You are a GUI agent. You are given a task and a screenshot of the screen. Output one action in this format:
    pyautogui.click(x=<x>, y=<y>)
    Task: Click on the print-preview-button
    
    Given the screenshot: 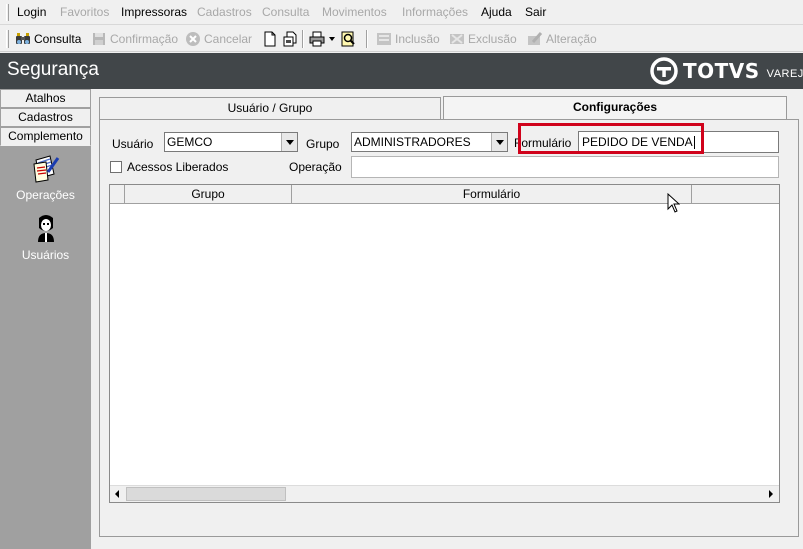 What is the action you would take?
    pyautogui.click(x=349, y=39)
    